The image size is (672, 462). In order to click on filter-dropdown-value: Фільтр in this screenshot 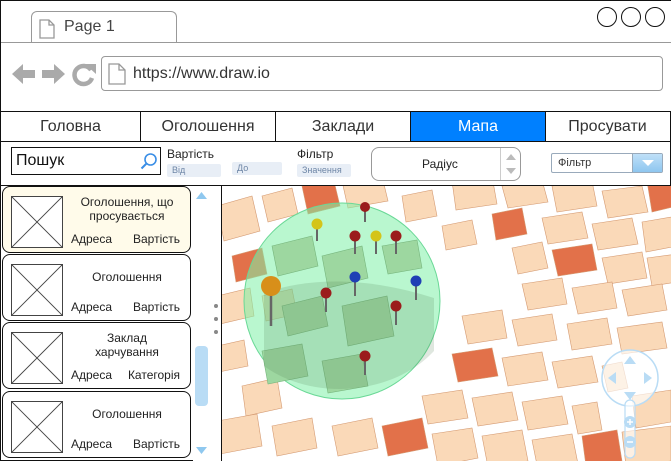, I will do `click(575, 163)`.